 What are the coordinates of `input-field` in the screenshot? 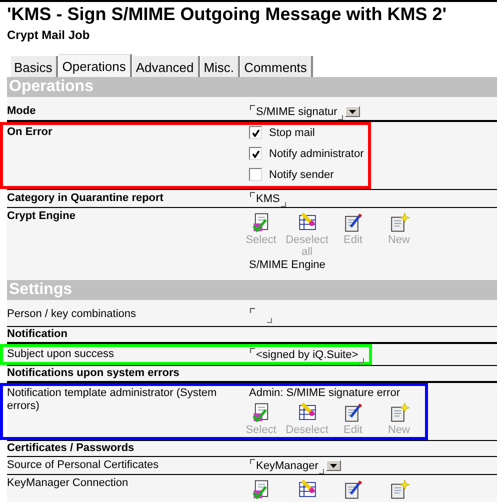 It's located at (261, 314).